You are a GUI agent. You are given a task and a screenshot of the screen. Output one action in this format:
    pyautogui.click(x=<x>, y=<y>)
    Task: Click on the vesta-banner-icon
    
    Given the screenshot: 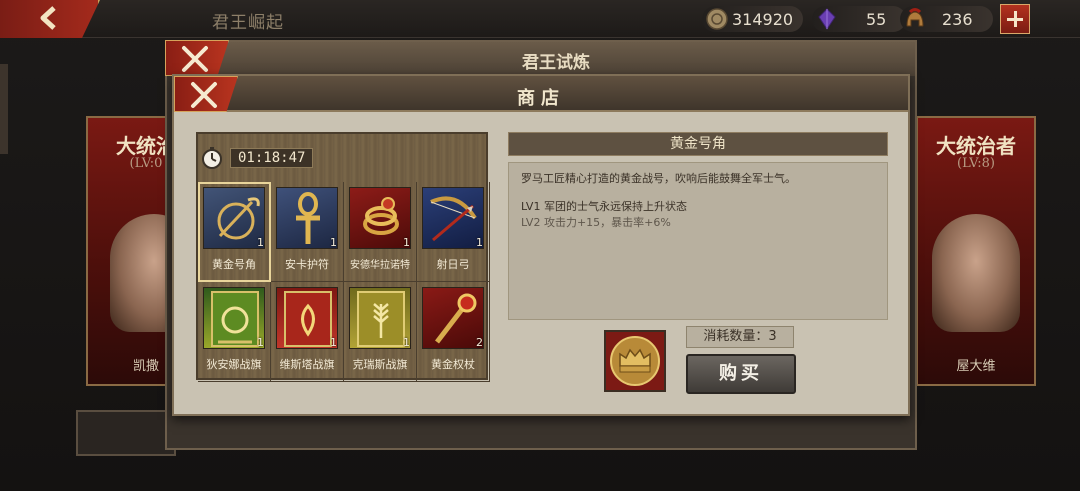 What is the action you would take?
    pyautogui.click(x=307, y=318)
    